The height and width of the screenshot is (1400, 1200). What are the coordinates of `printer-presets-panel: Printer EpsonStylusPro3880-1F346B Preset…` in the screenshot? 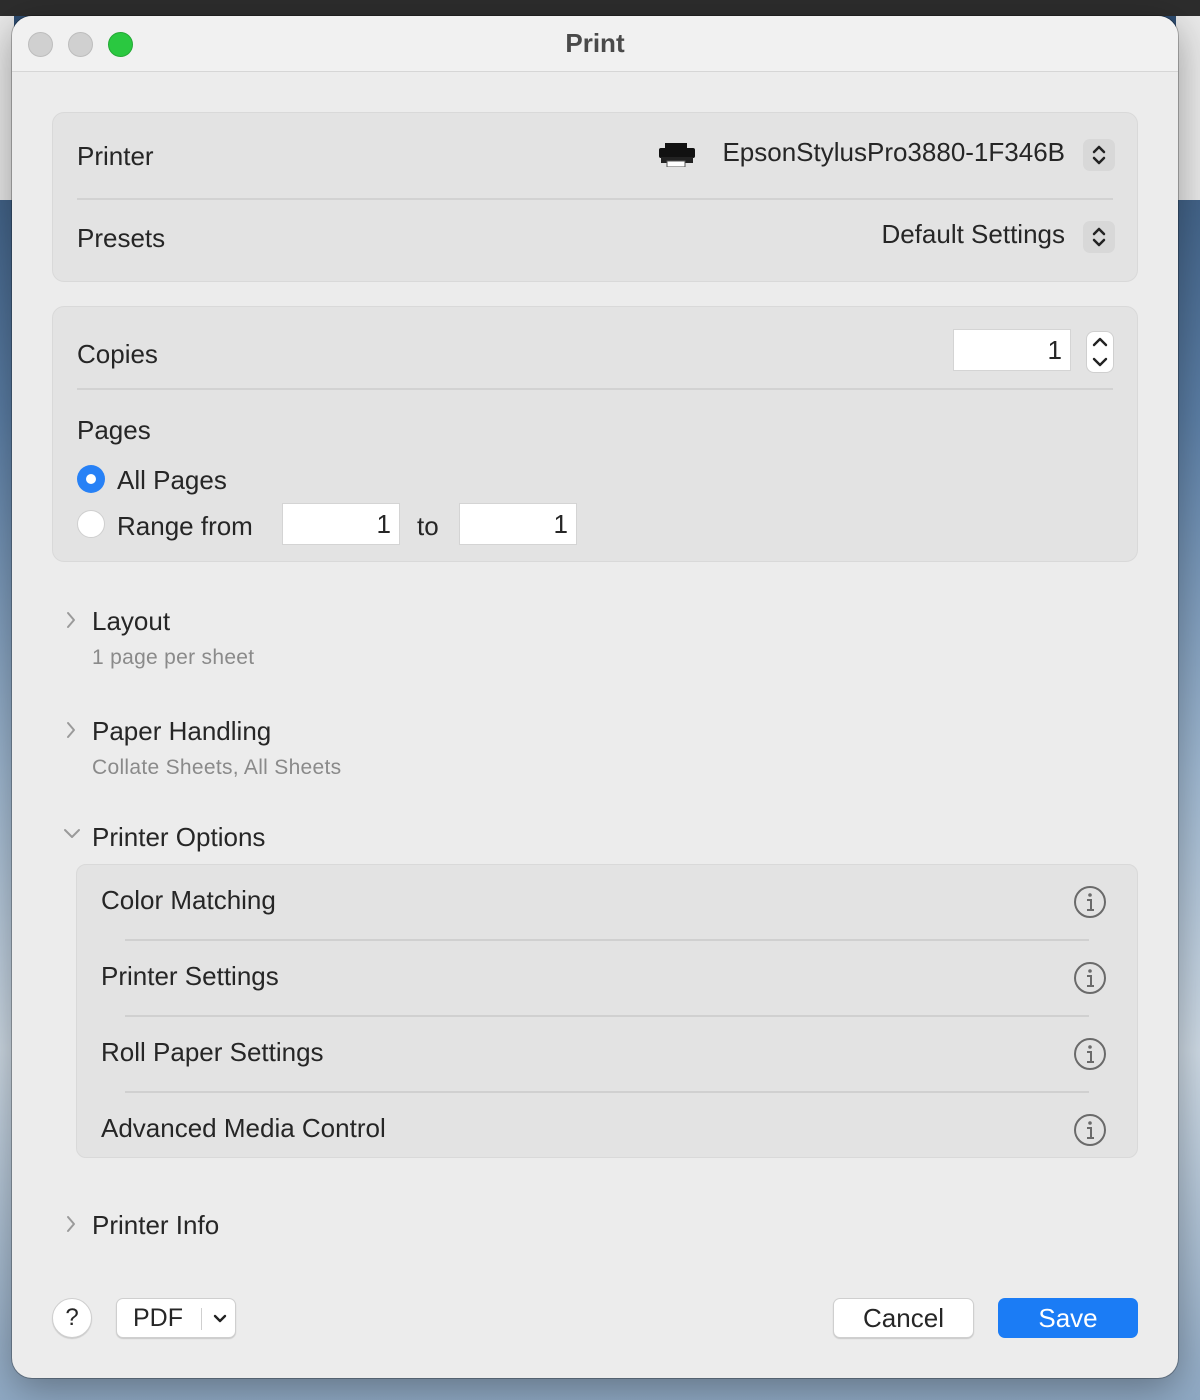 It's located at (595, 197).